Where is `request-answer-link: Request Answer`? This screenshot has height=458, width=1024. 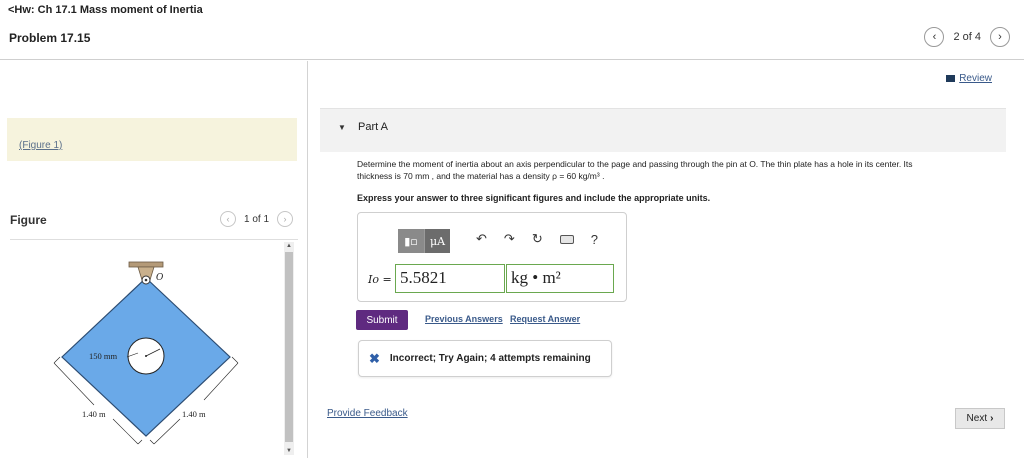 request-answer-link: Request Answer is located at coordinates (545, 319).